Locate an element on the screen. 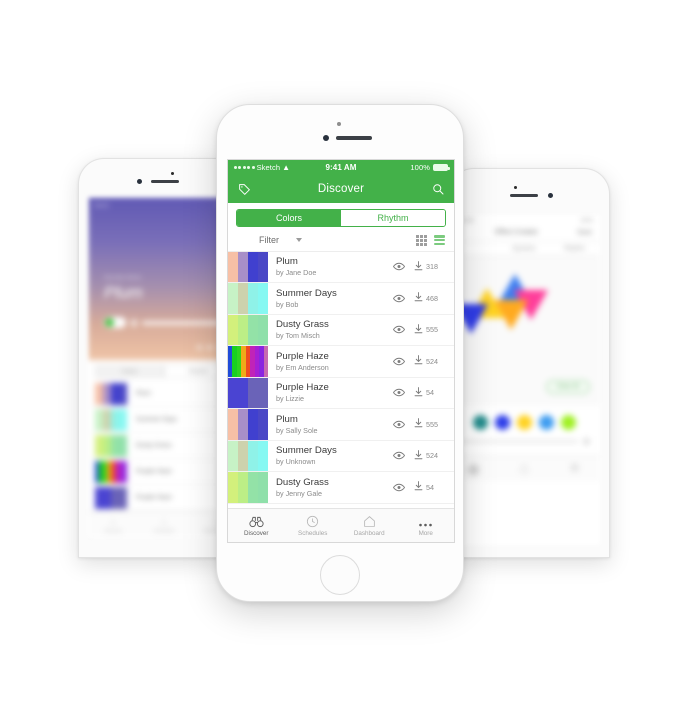 The image size is (680, 718). right-color-dots is located at coordinates (524, 422).